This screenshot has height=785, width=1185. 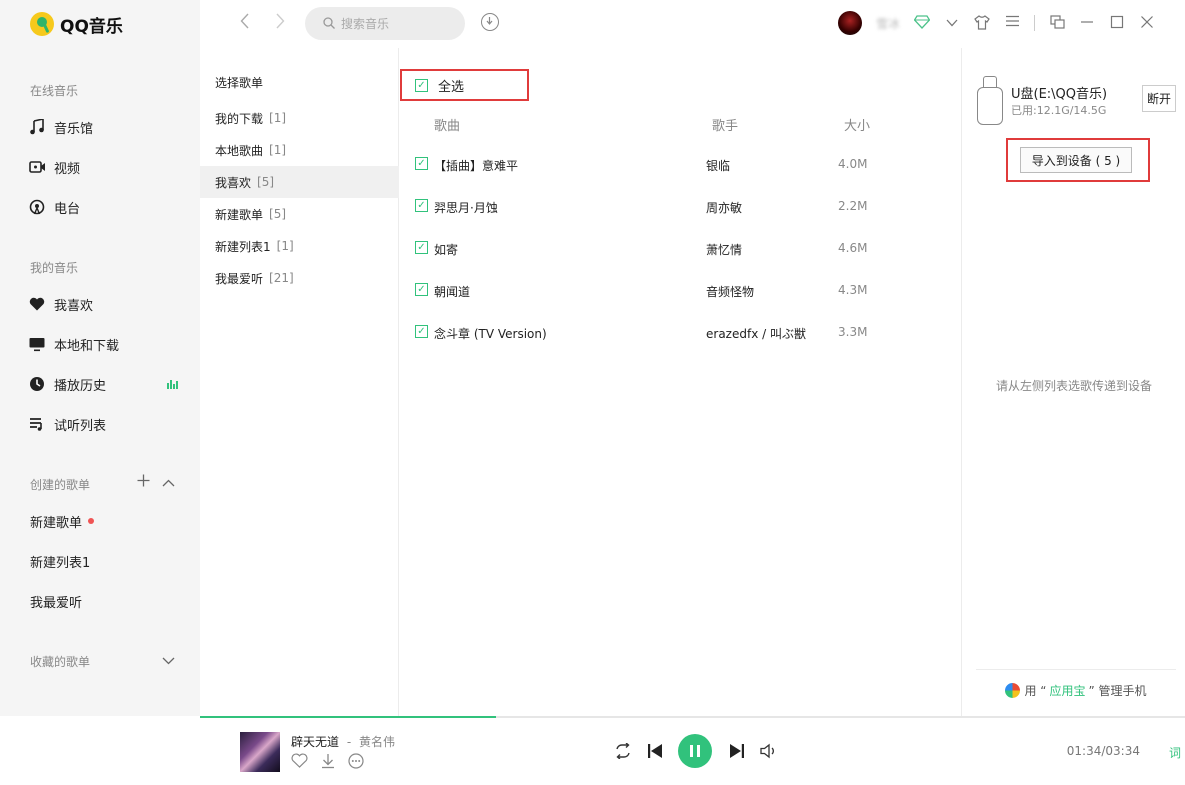 I want to click on previous-track-icon, so click(x=655, y=751).